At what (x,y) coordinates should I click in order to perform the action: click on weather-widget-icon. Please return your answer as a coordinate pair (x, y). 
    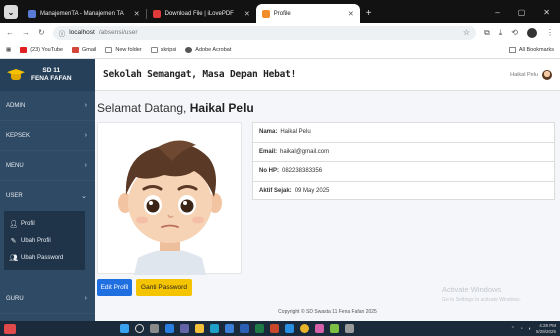
    Looking at the image, I should click on (10, 328).